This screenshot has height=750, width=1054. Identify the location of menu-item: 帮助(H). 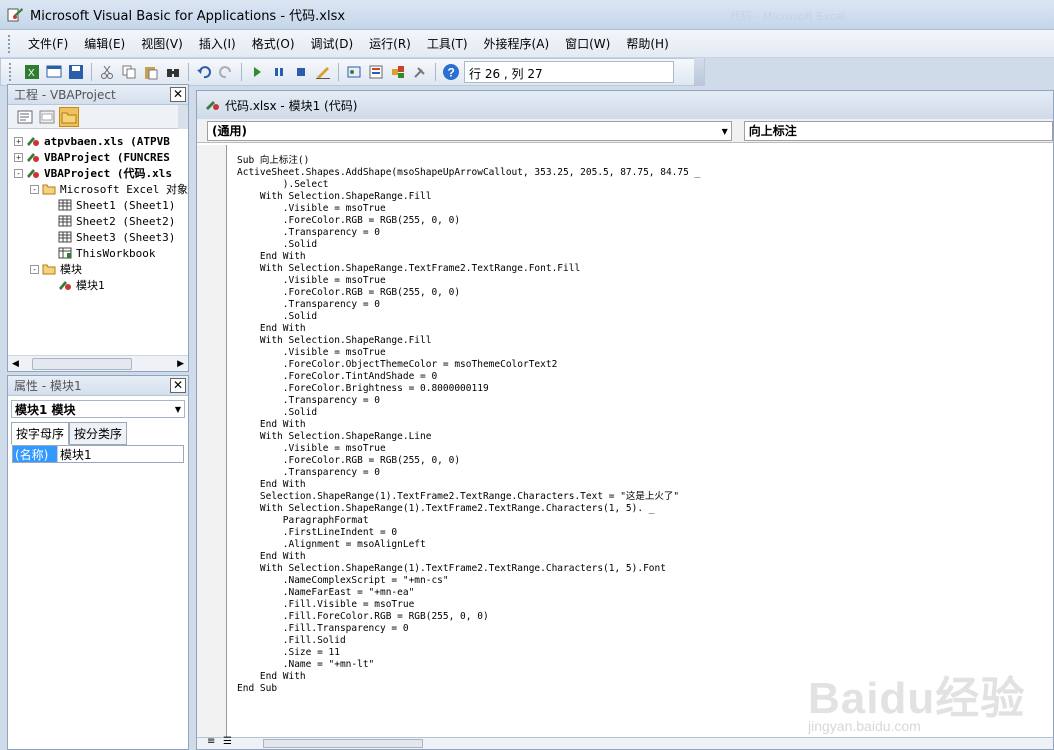
(647, 43).